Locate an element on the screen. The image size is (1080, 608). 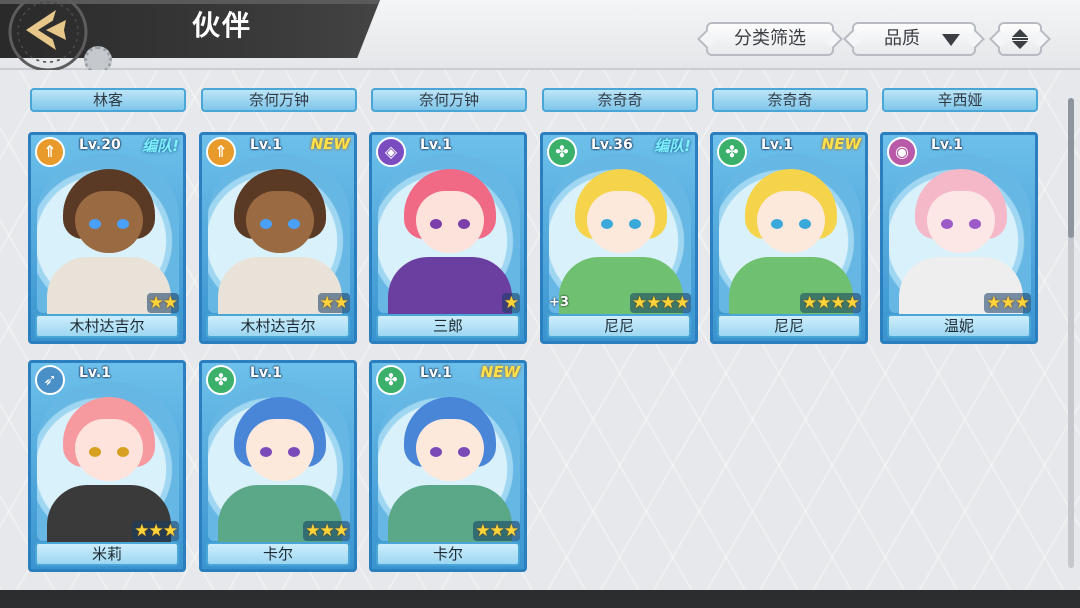
name-plate: 辛西娅 is located at coordinates (960, 100).